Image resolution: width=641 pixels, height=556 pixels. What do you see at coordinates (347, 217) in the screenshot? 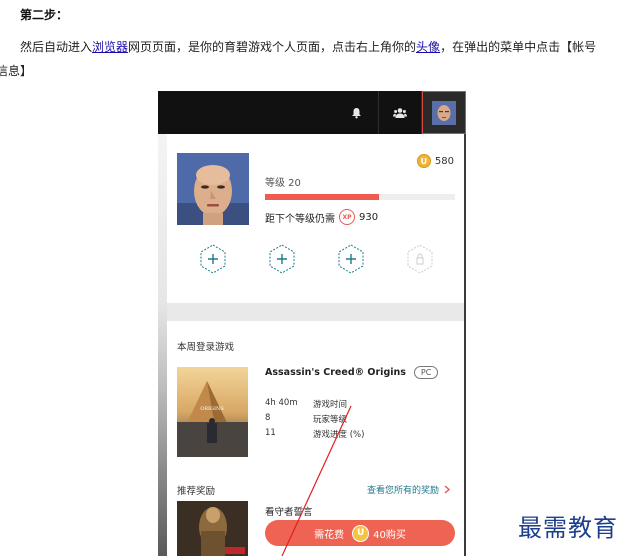
I see `xp-icon: XP` at bounding box center [347, 217].